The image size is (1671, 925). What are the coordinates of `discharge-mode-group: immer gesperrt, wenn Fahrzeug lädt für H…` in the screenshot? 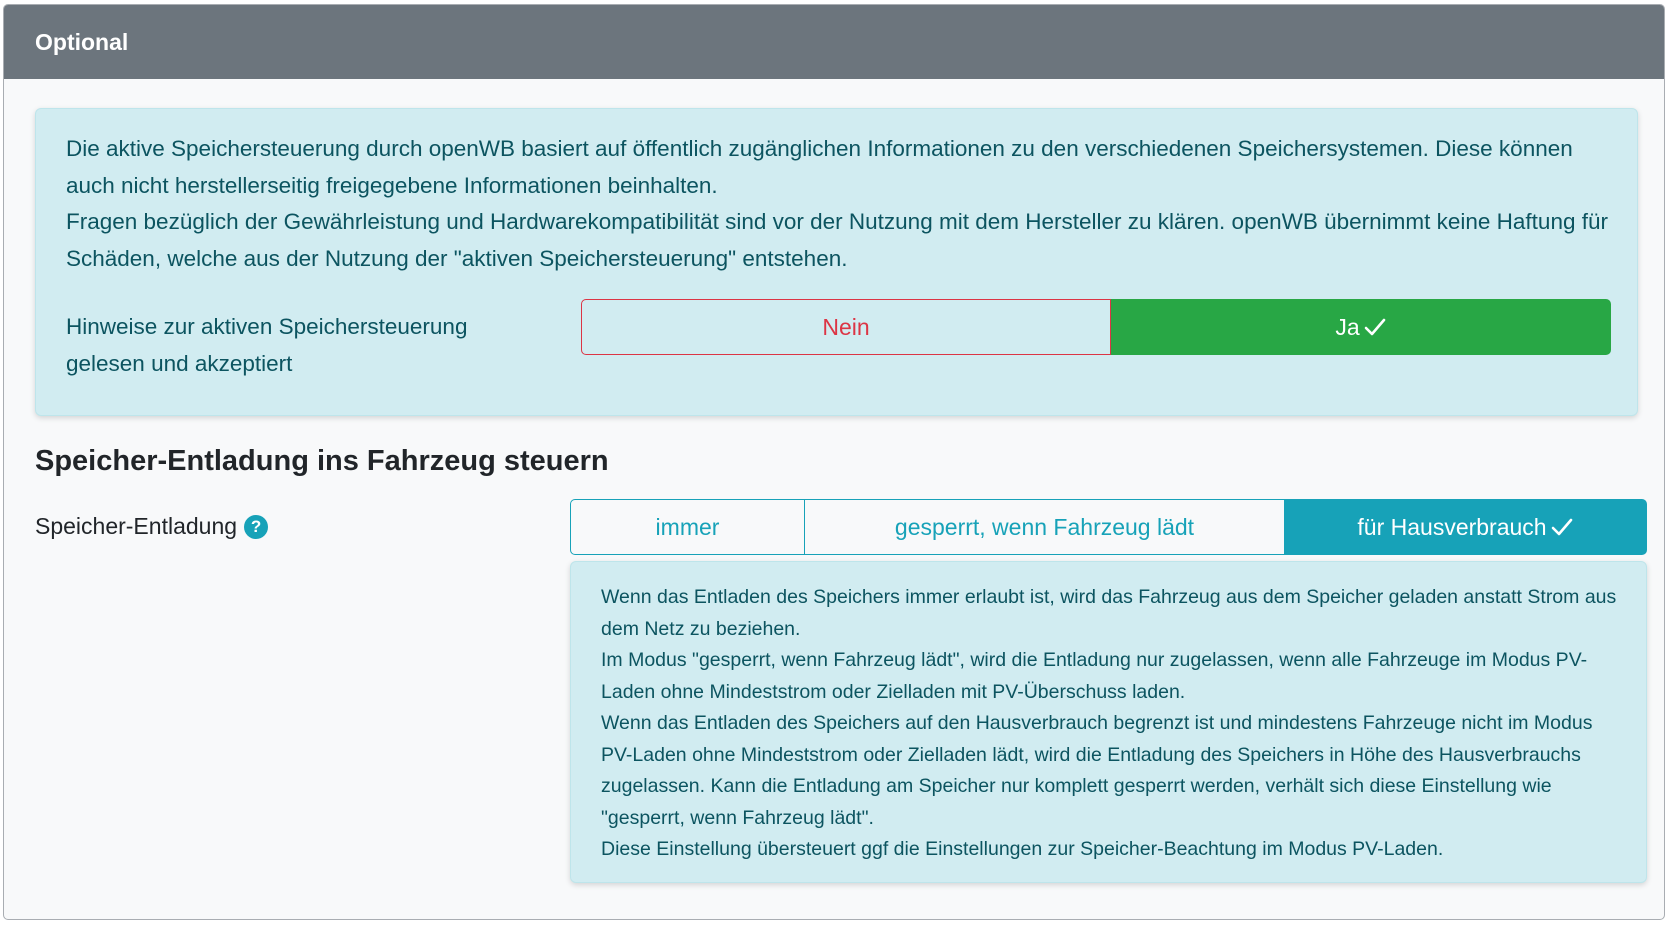 It's located at (1108, 527).